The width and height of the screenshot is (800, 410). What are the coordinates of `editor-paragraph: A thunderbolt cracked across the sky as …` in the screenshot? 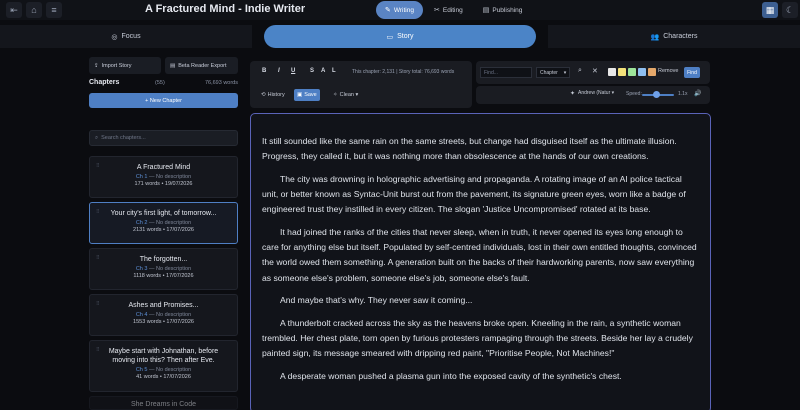 It's located at (477, 338).